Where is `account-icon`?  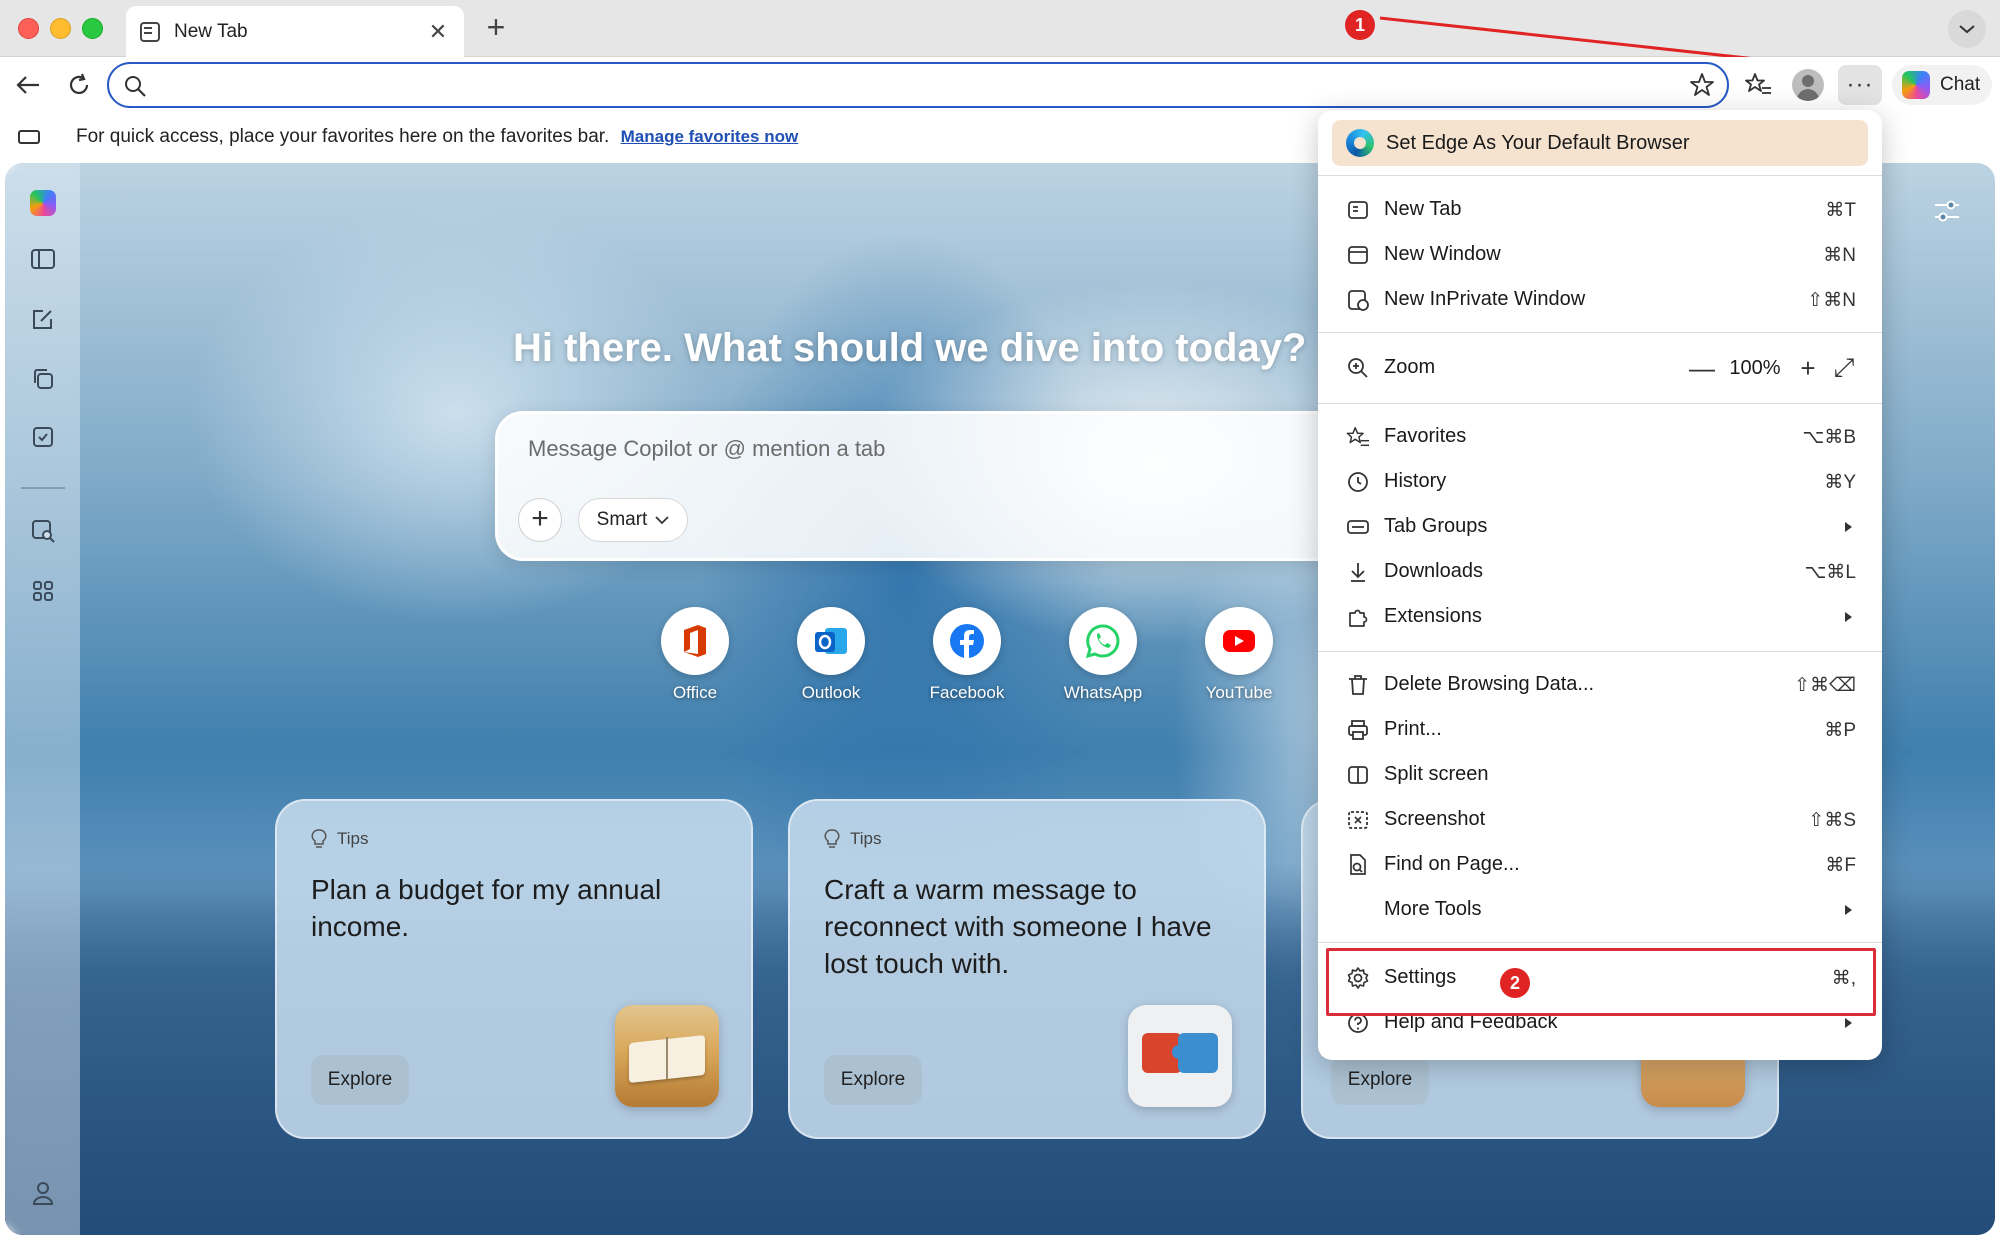 account-icon is located at coordinates (43, 1193).